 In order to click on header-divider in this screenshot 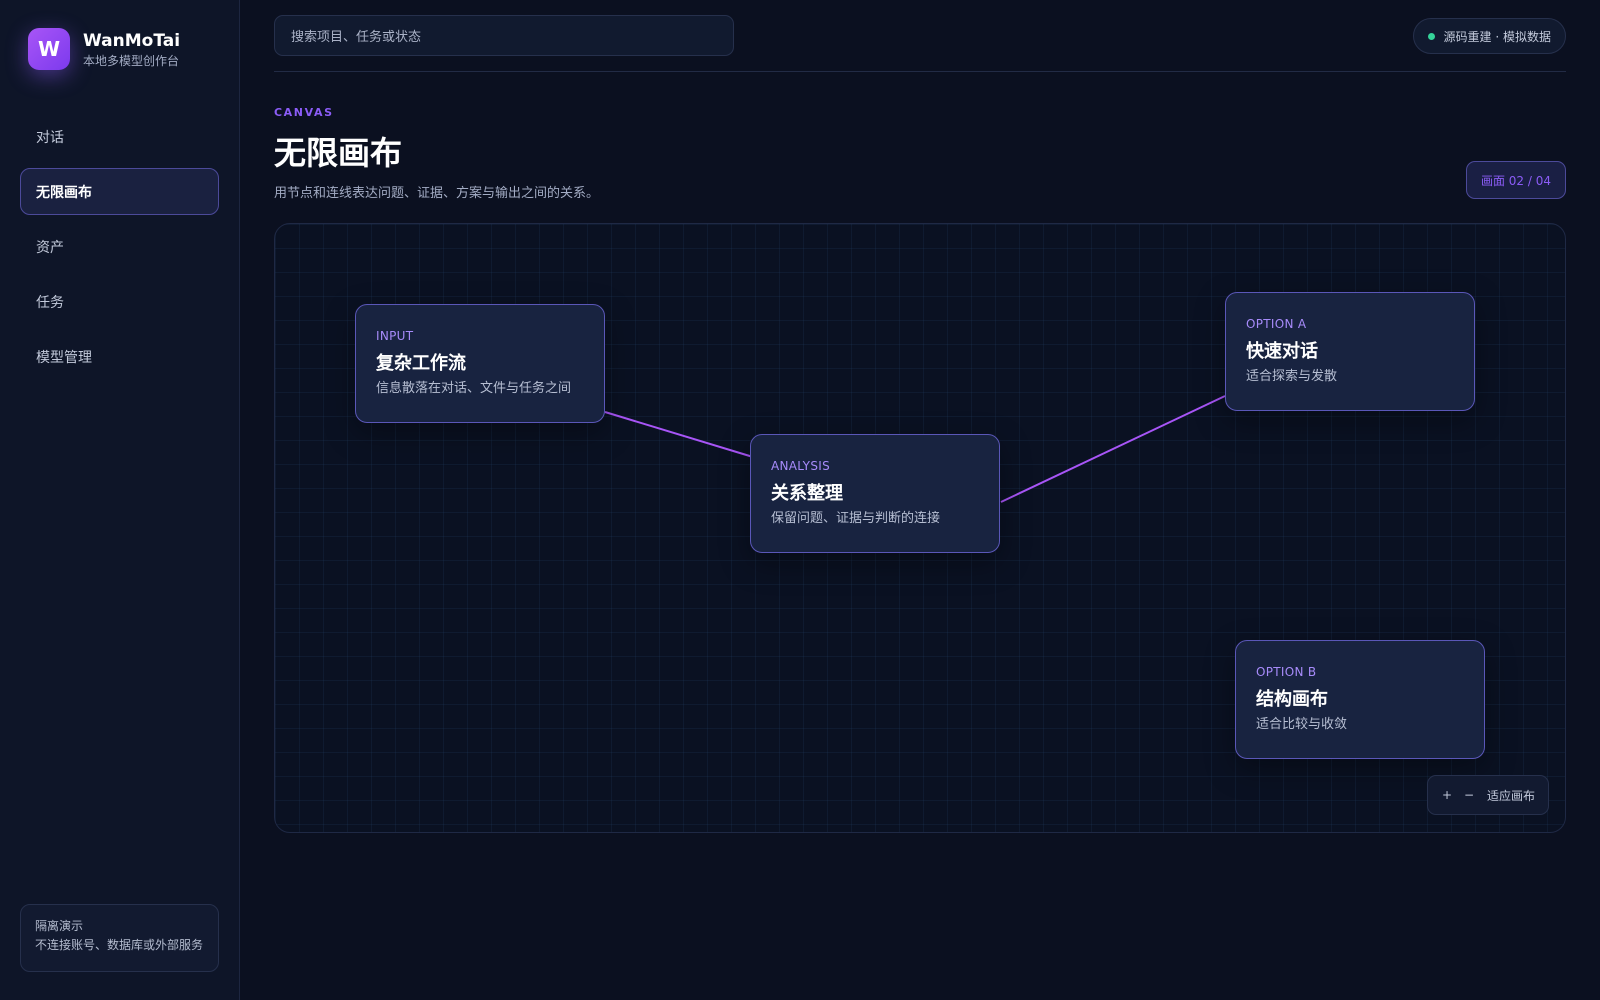, I will do `click(920, 71)`.